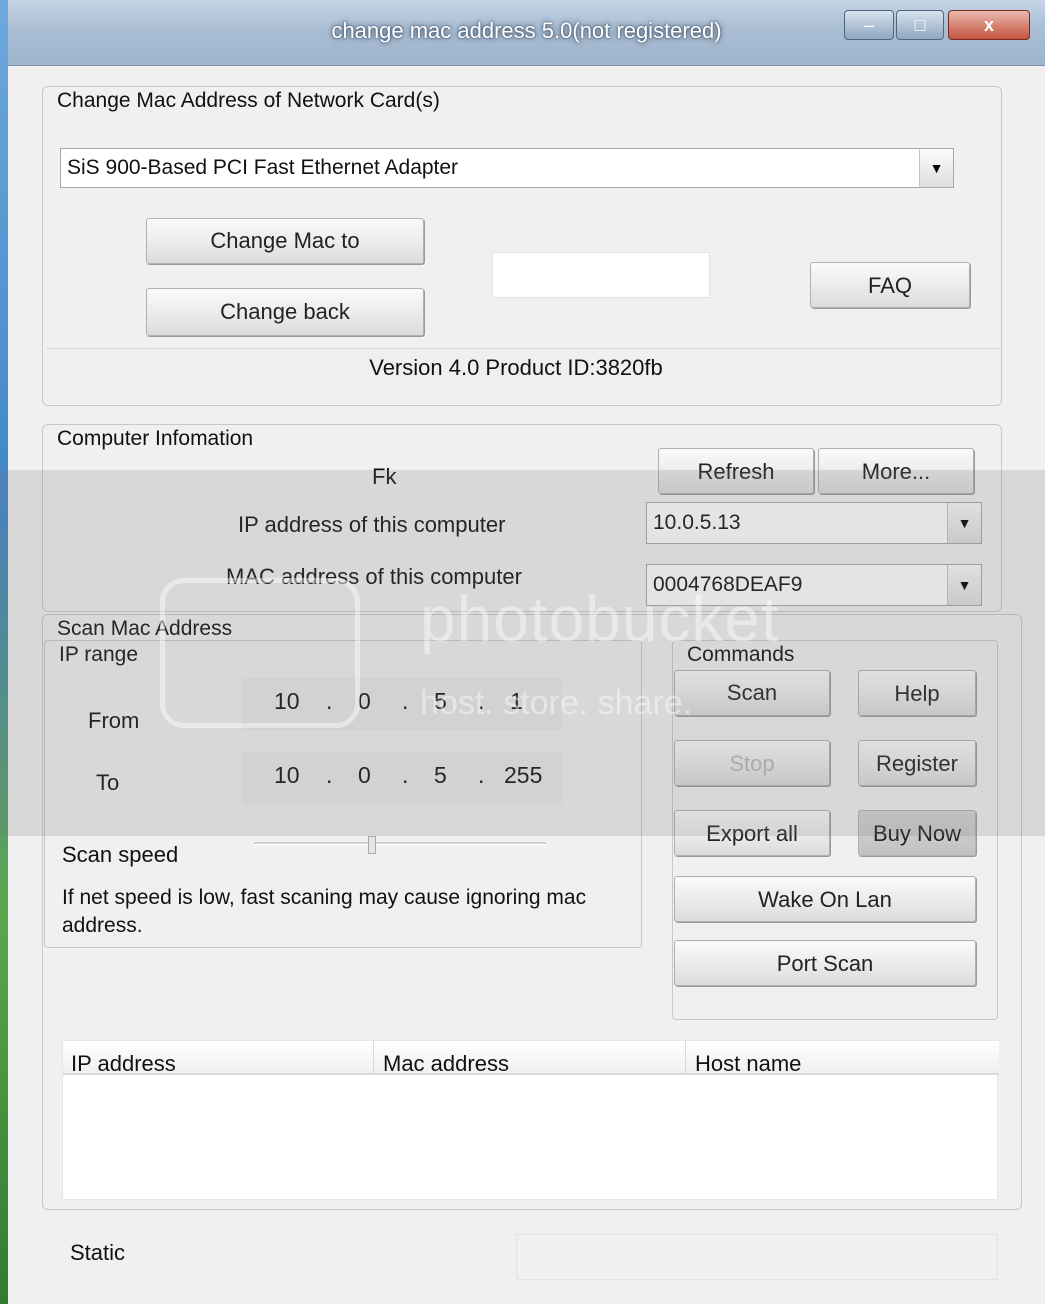  What do you see at coordinates (752, 763) in the screenshot?
I see `stop-button: Stop` at bounding box center [752, 763].